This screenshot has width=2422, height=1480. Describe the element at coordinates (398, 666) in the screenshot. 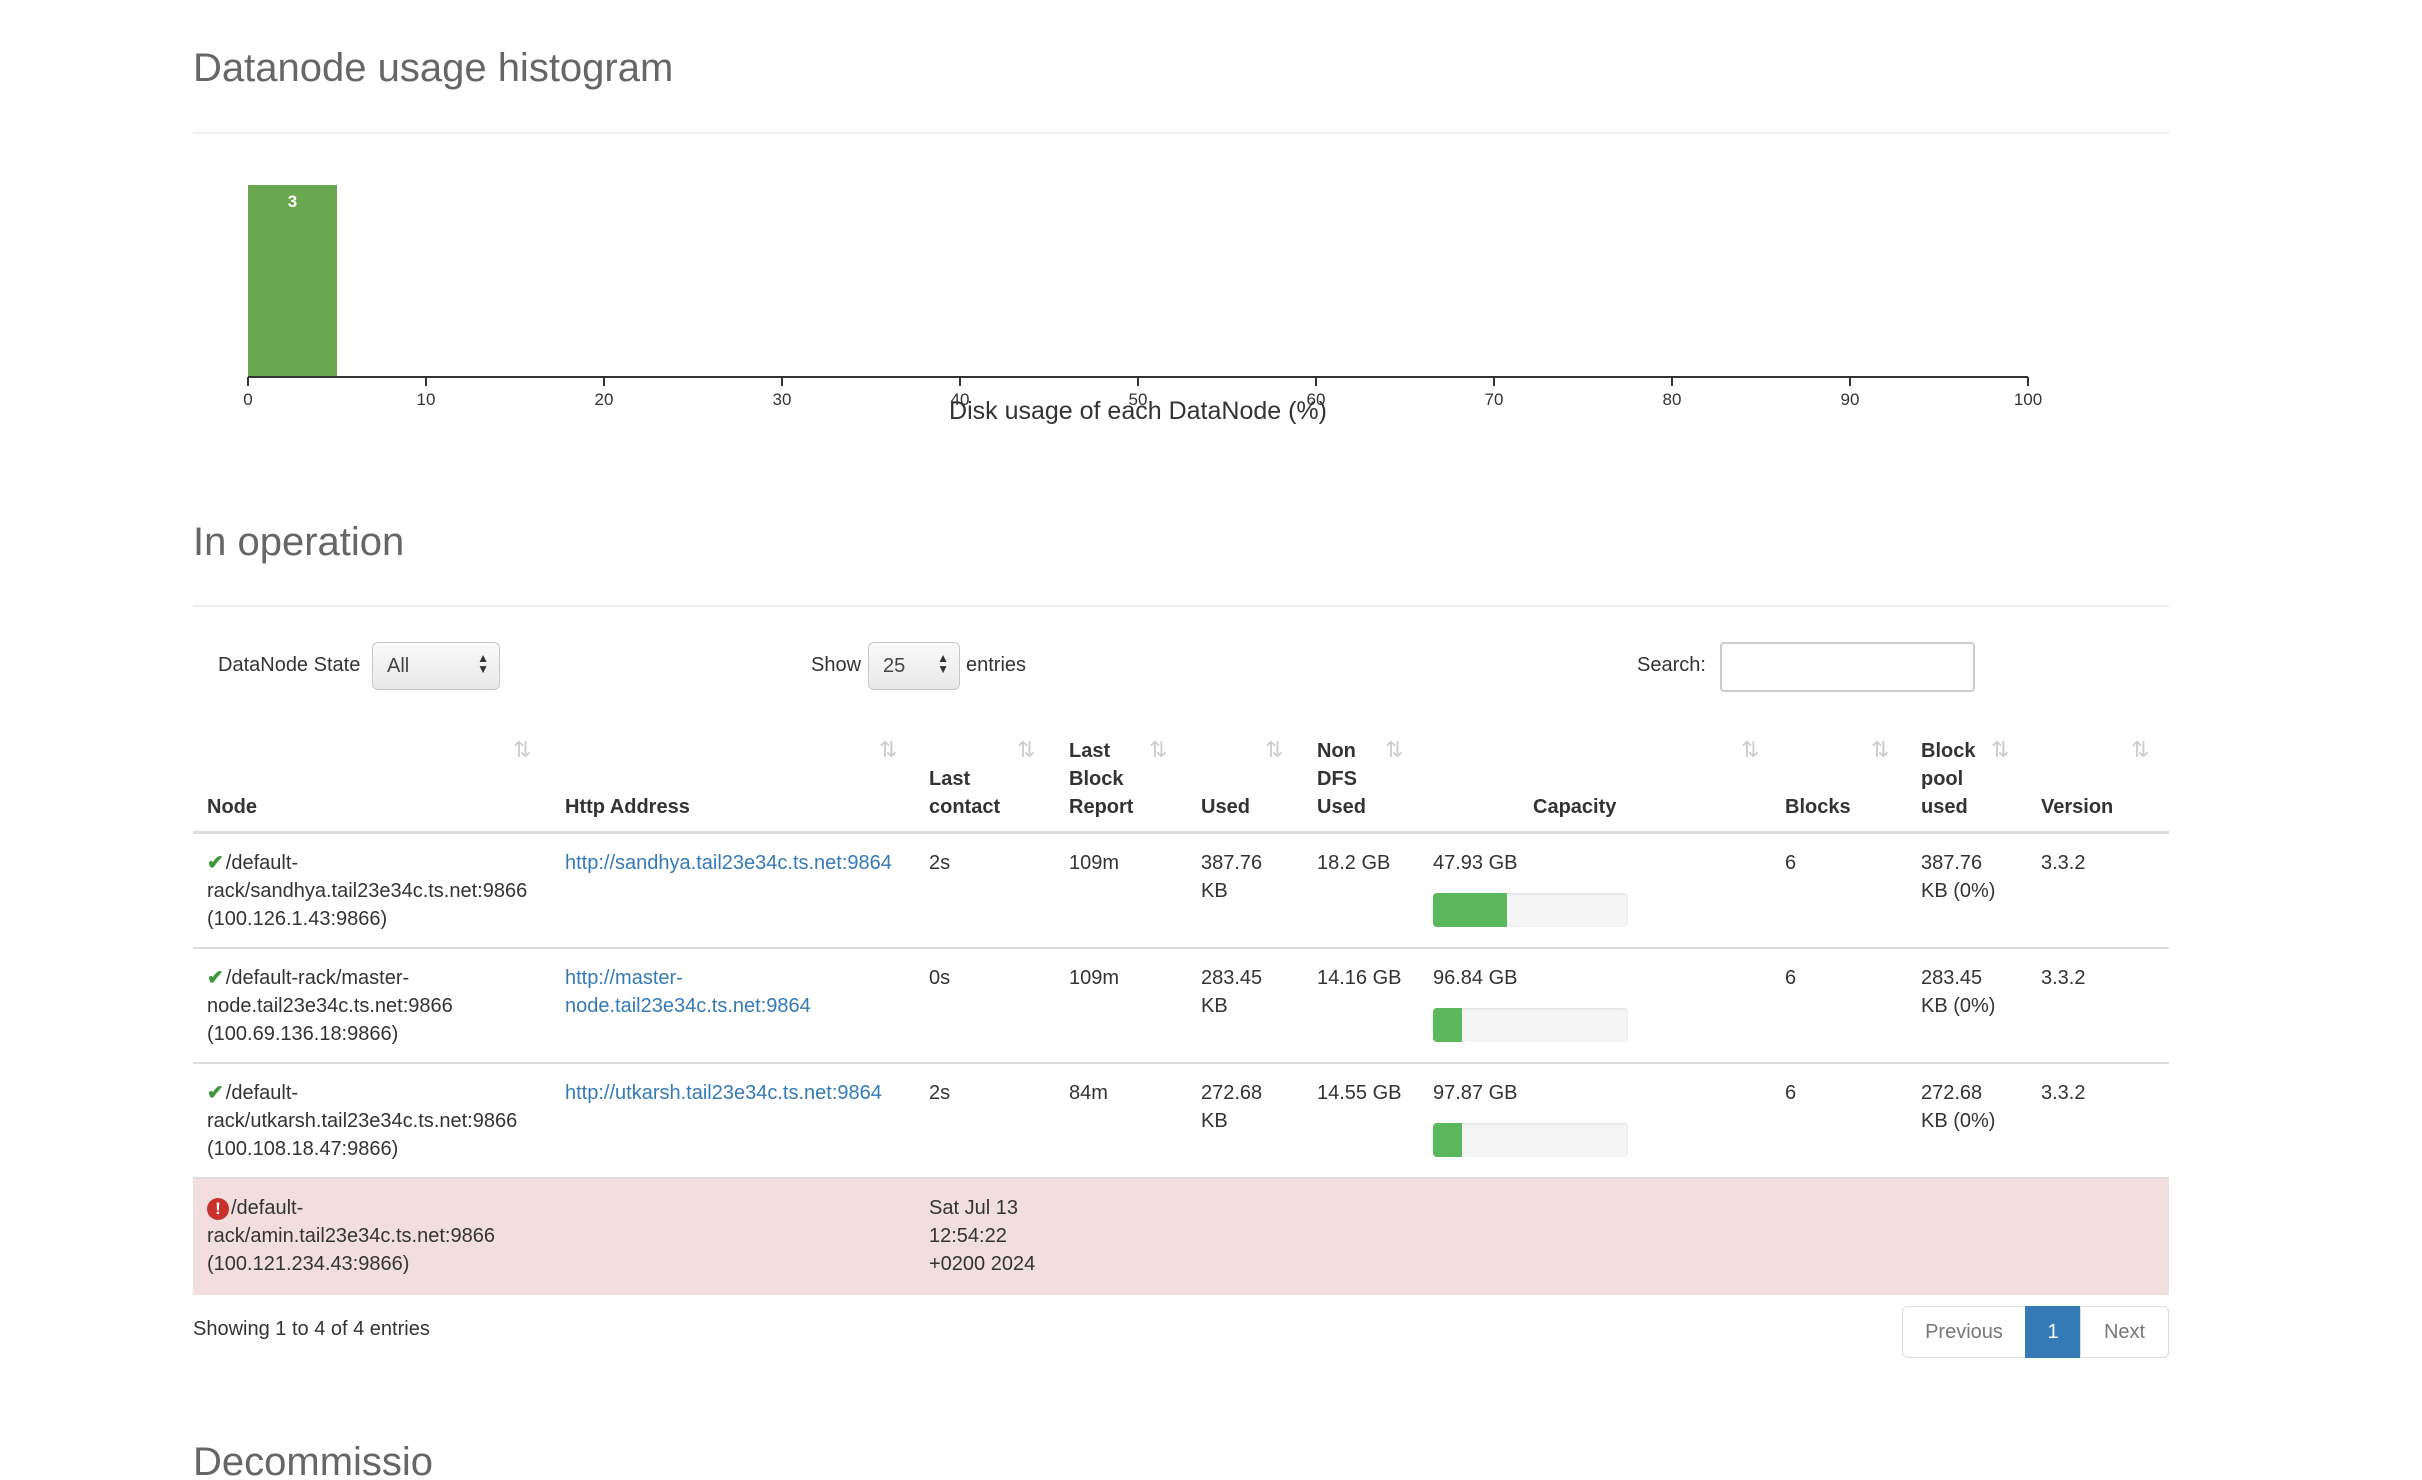

I see `datanode-state-value: All` at that location.